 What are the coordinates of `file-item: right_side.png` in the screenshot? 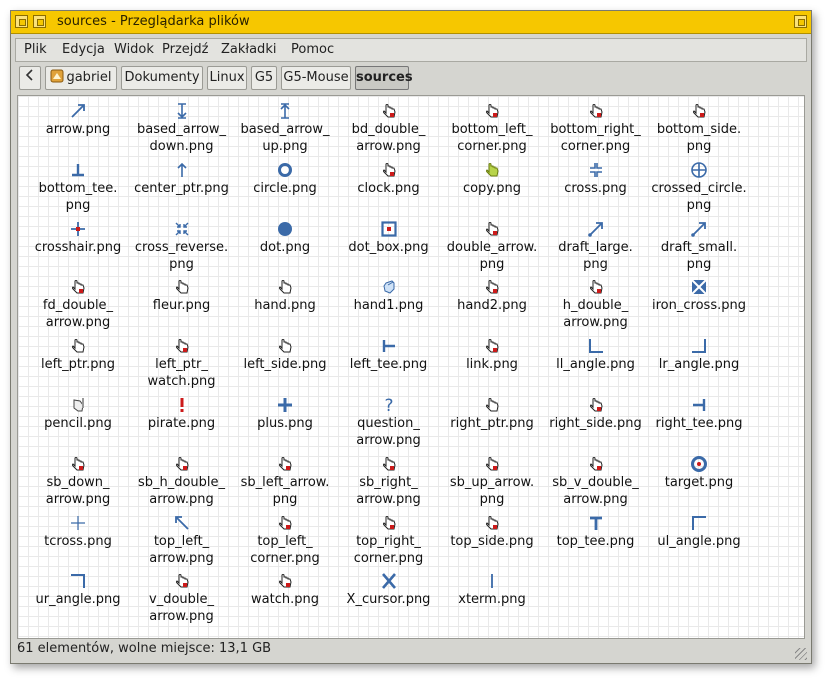 It's located at (596, 413).